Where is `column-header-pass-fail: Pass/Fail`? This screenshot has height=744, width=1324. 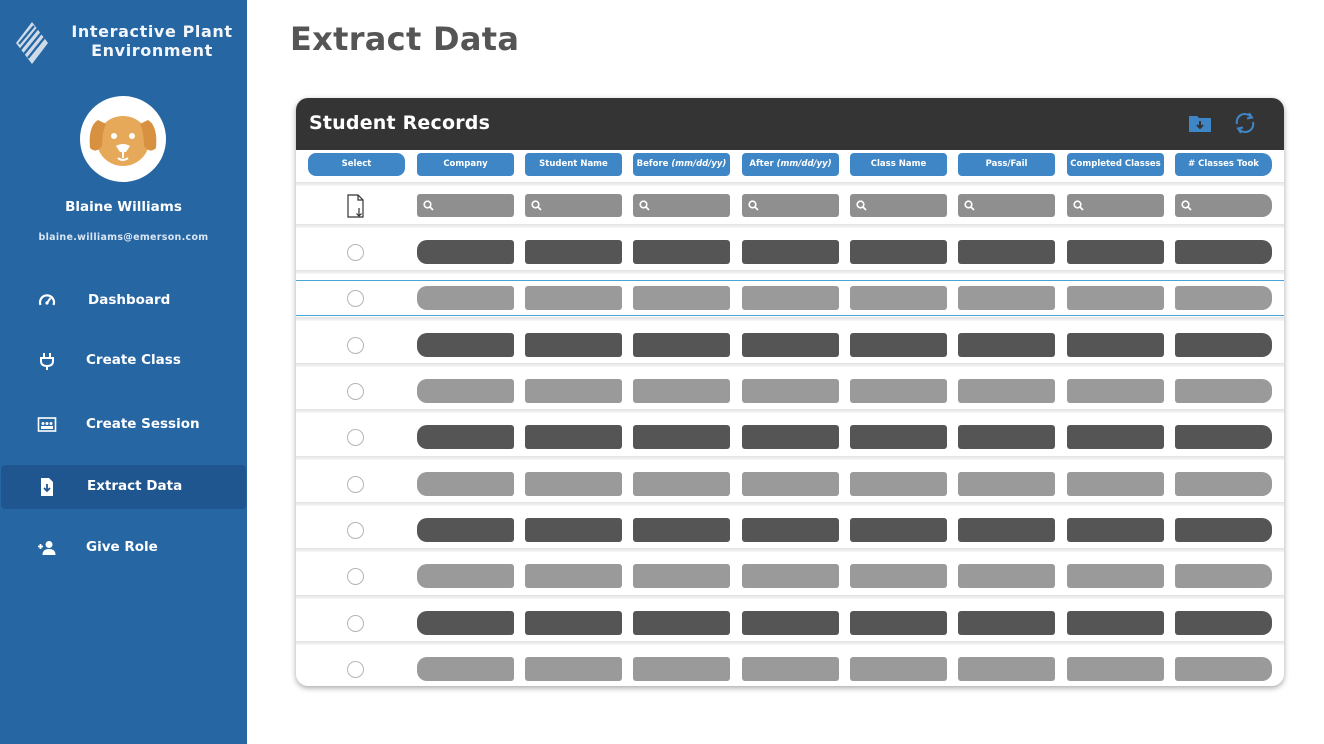 column-header-pass-fail: Pass/Fail is located at coordinates (1006, 164).